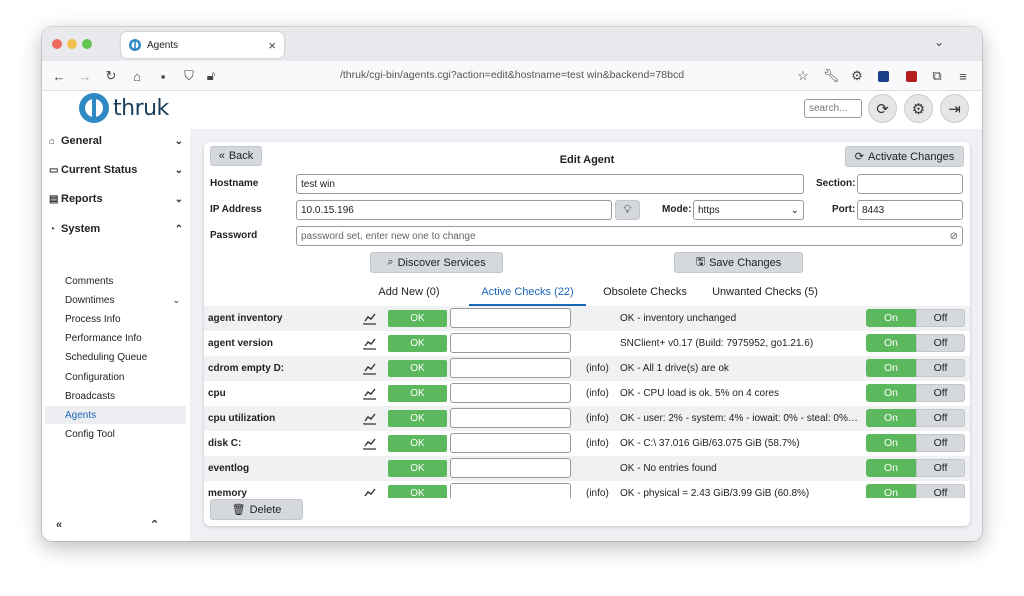 Image resolution: width=1024 pixels, height=596 pixels. Describe the element at coordinates (882, 108) in the screenshot. I see `refresh-button: ⟳` at that location.